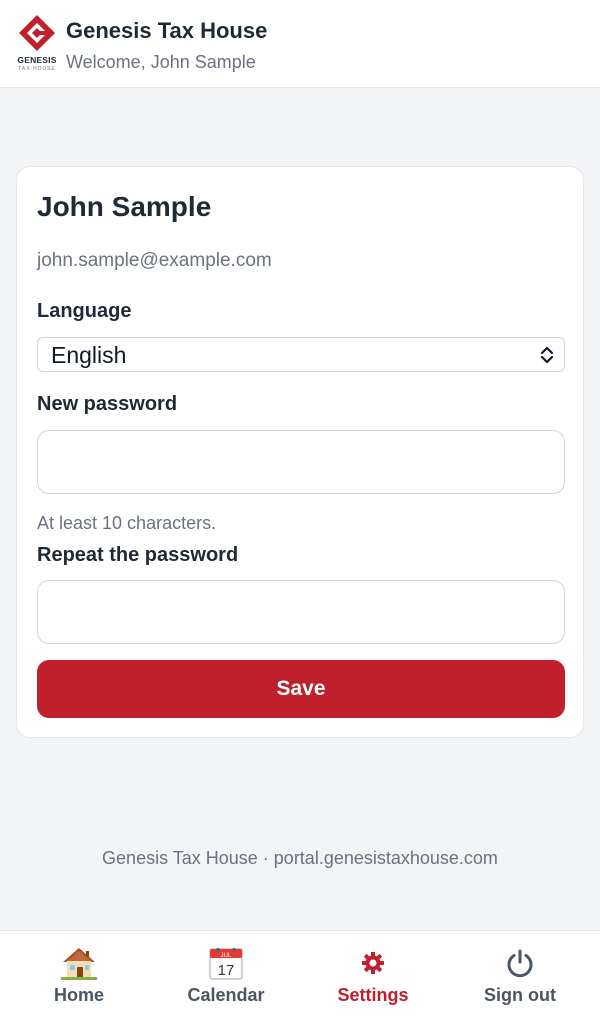 The width and height of the screenshot is (600, 1021). I want to click on profile-name: John Sample, so click(124, 206).